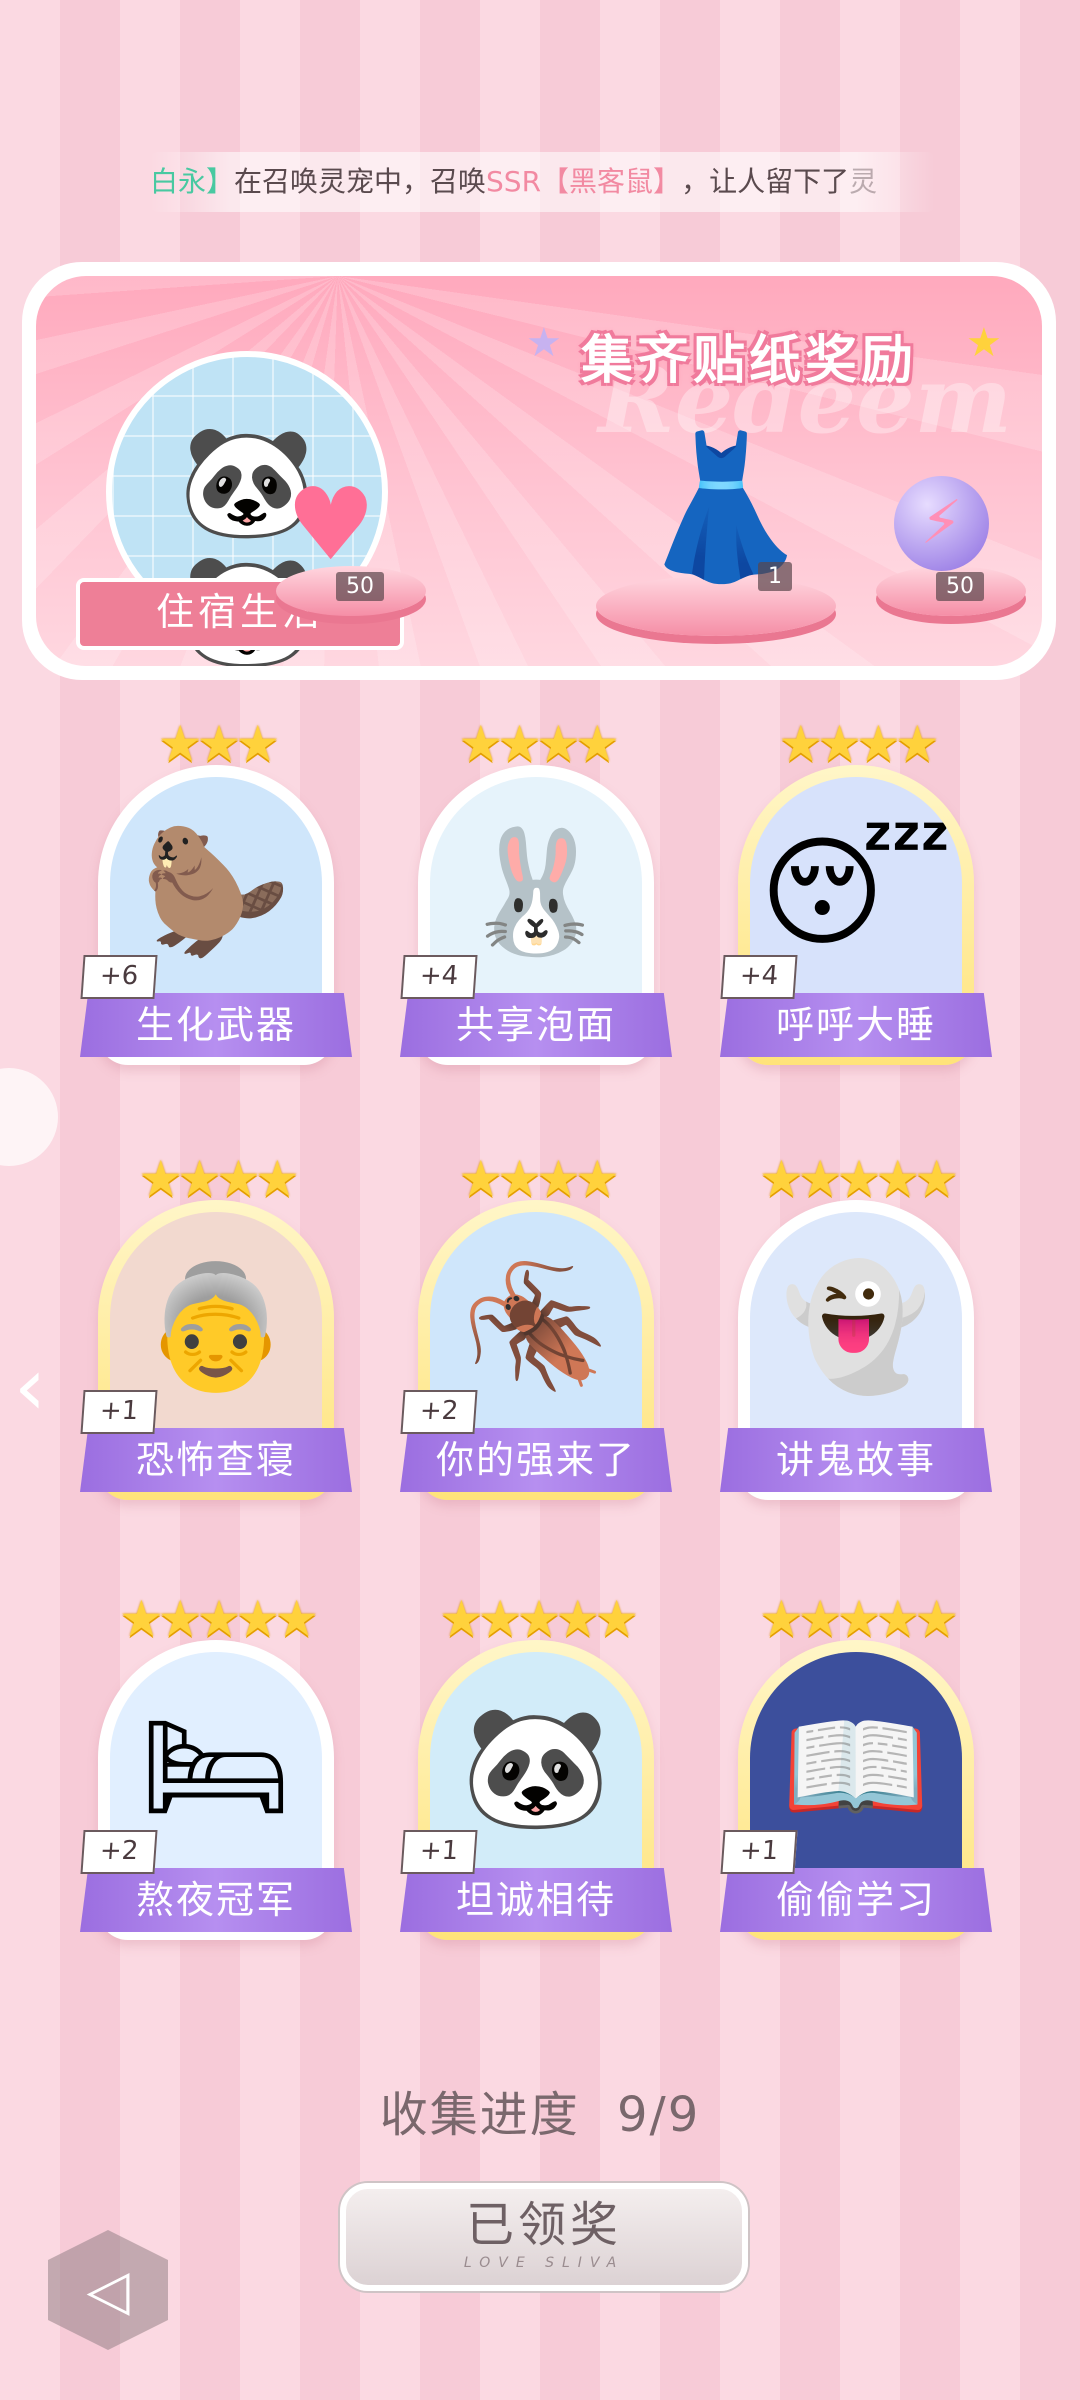 The width and height of the screenshot is (1080, 2400). I want to click on sticker-label: 你的强来了, so click(536, 1460).